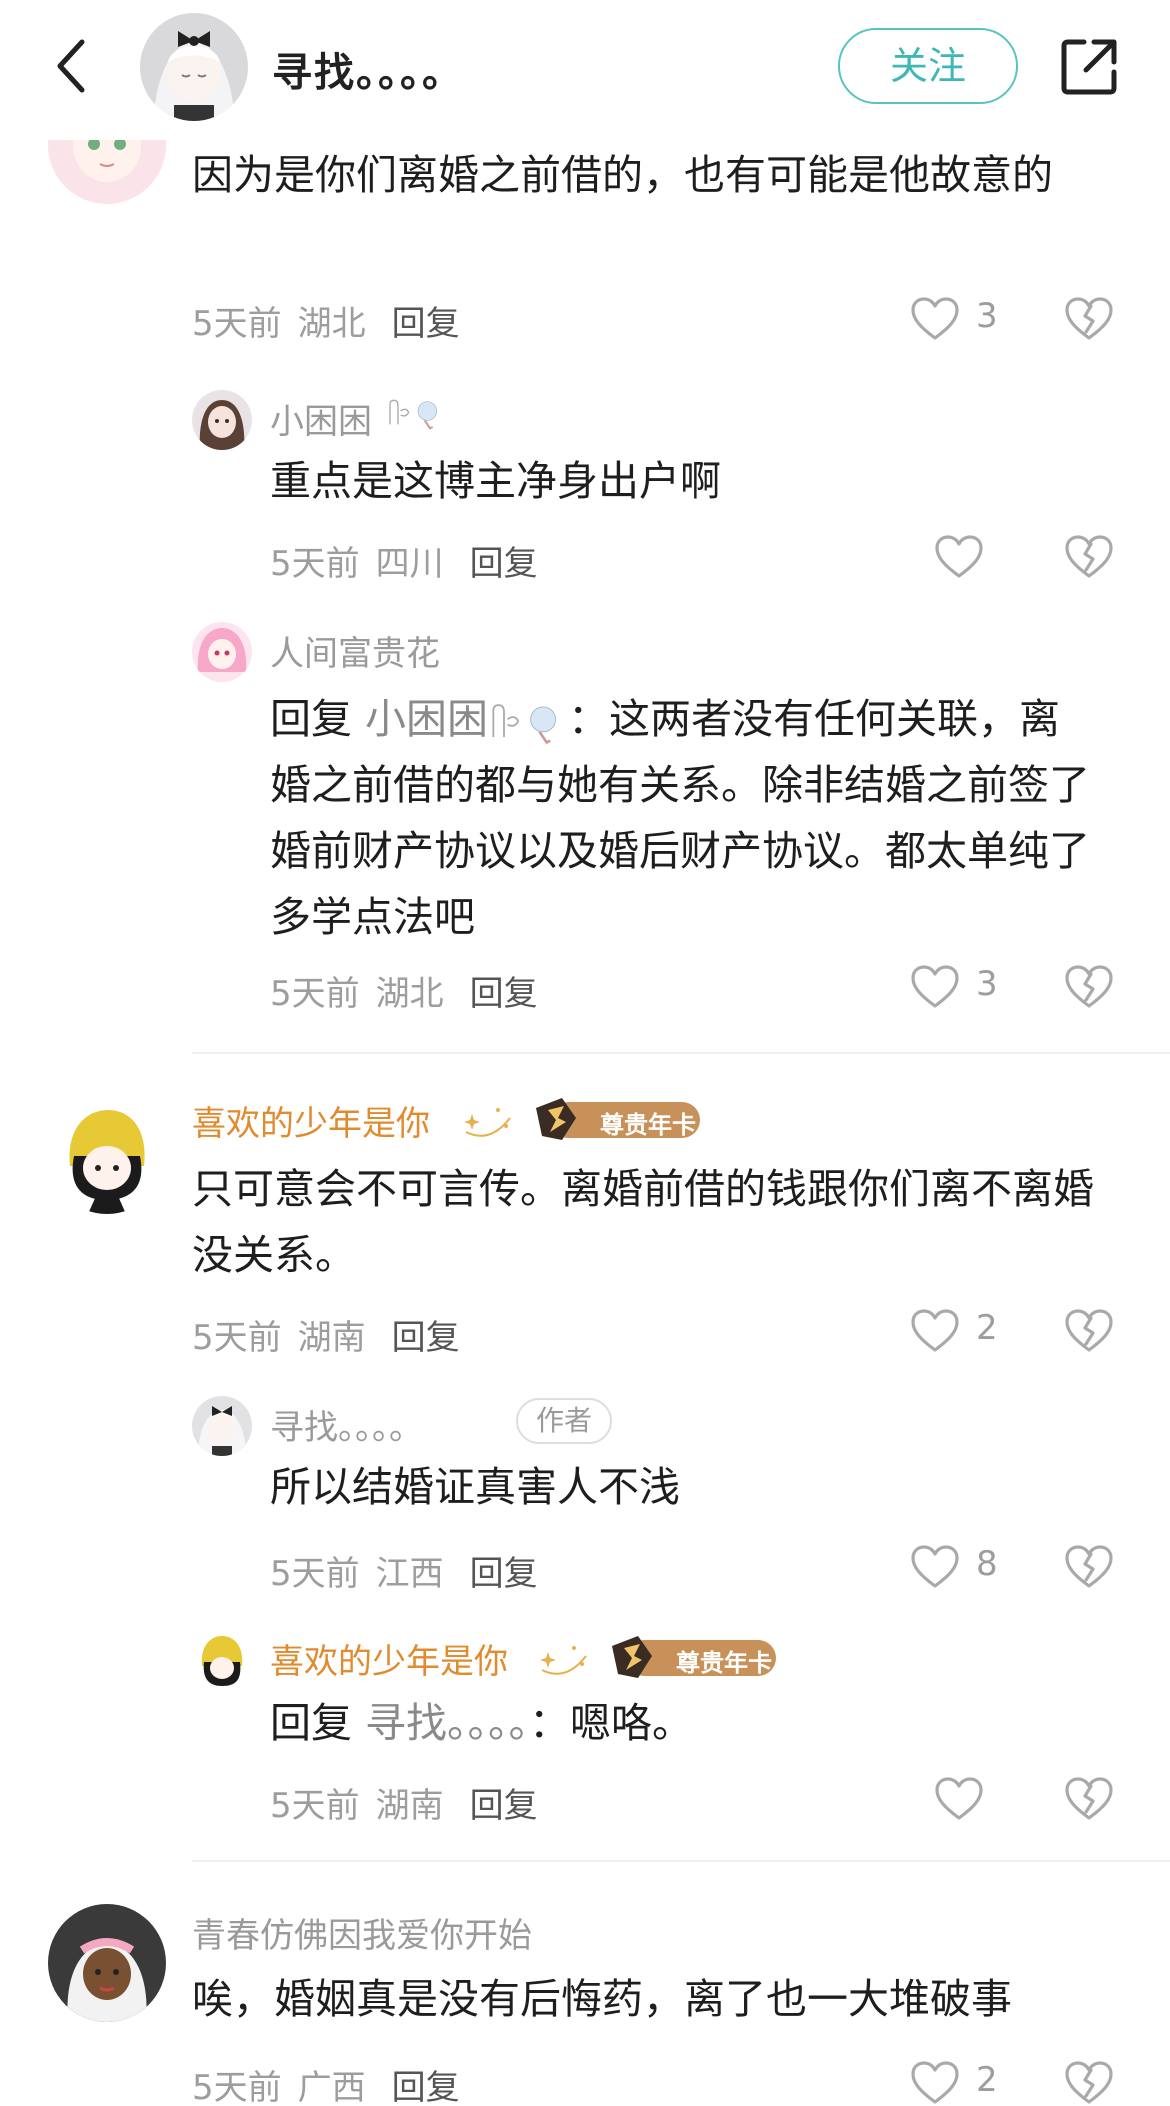 The image size is (1170, 2106). What do you see at coordinates (622, 175) in the screenshot?
I see `comment-text: 因为是你们离婚之前借的，也有可能是他故意的` at bounding box center [622, 175].